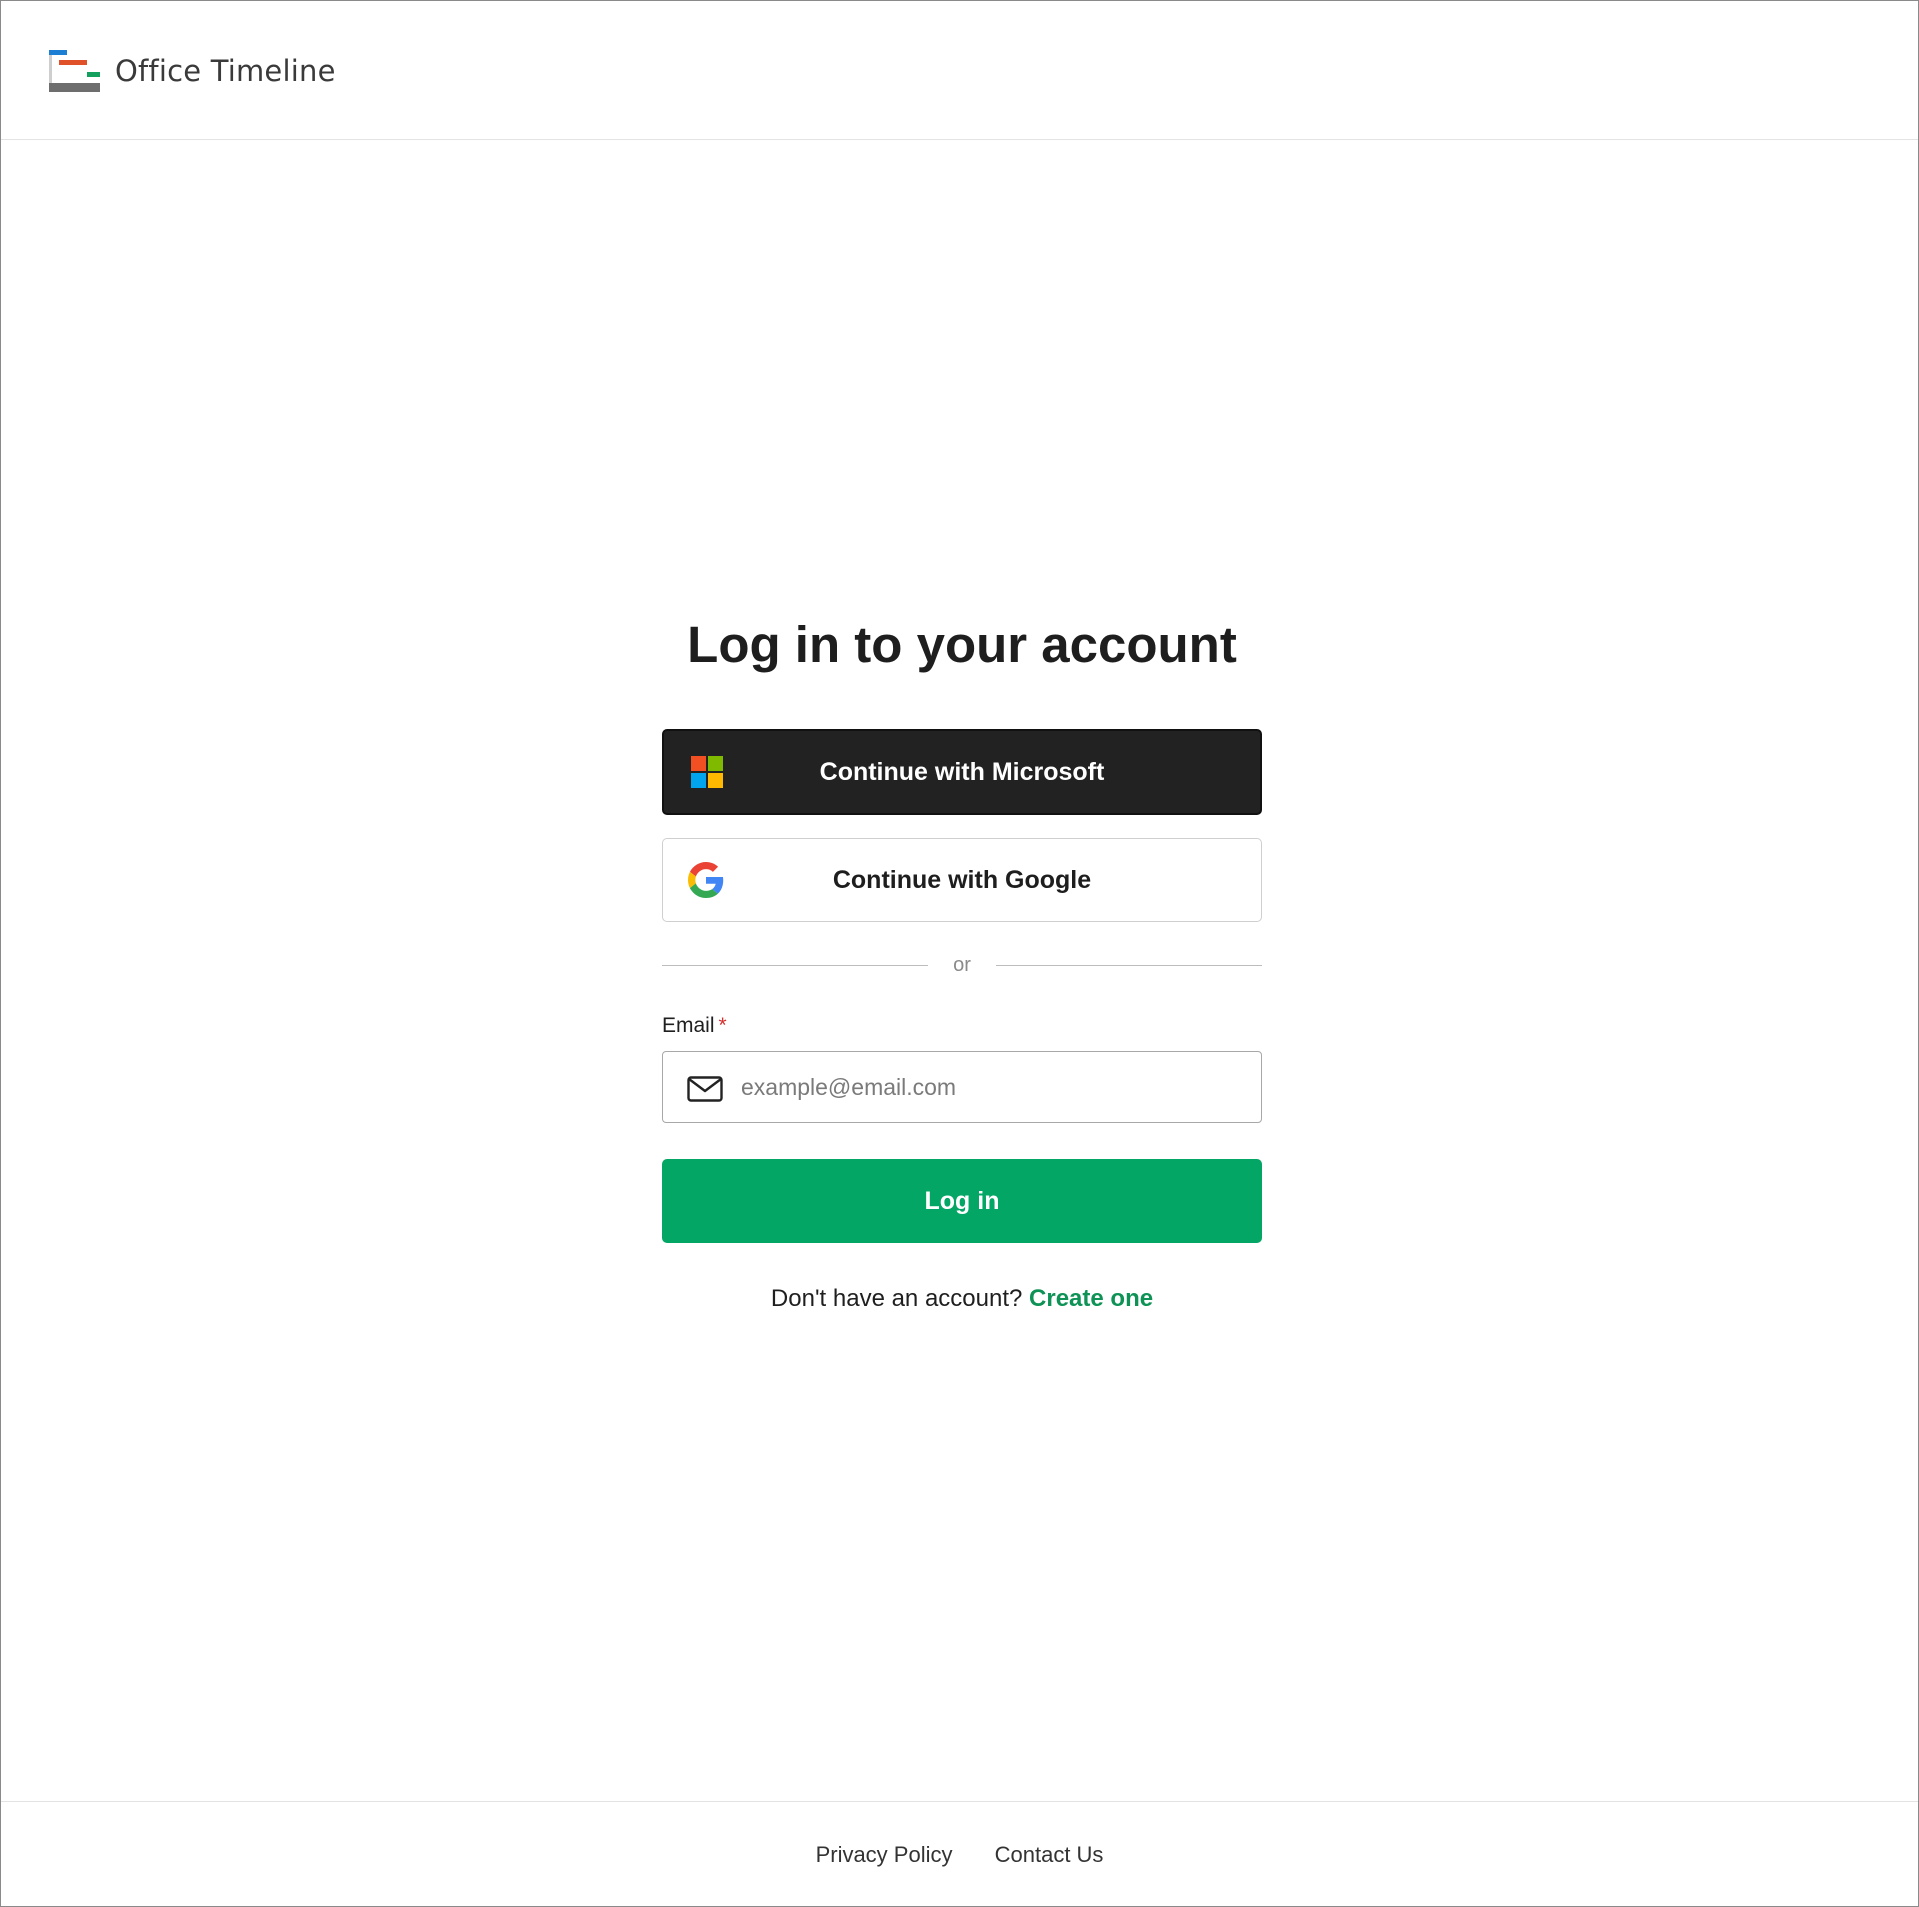 This screenshot has height=1907, width=1919. I want to click on create-account-link: Create one, so click(1091, 1298).